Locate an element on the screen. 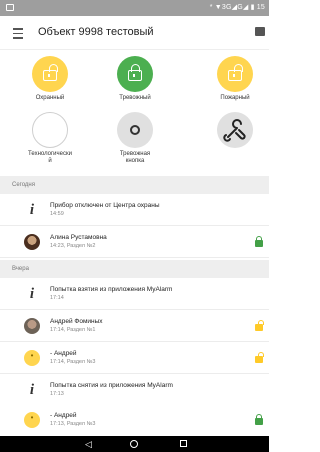  recent-apps-icon is located at coordinates (183, 443).